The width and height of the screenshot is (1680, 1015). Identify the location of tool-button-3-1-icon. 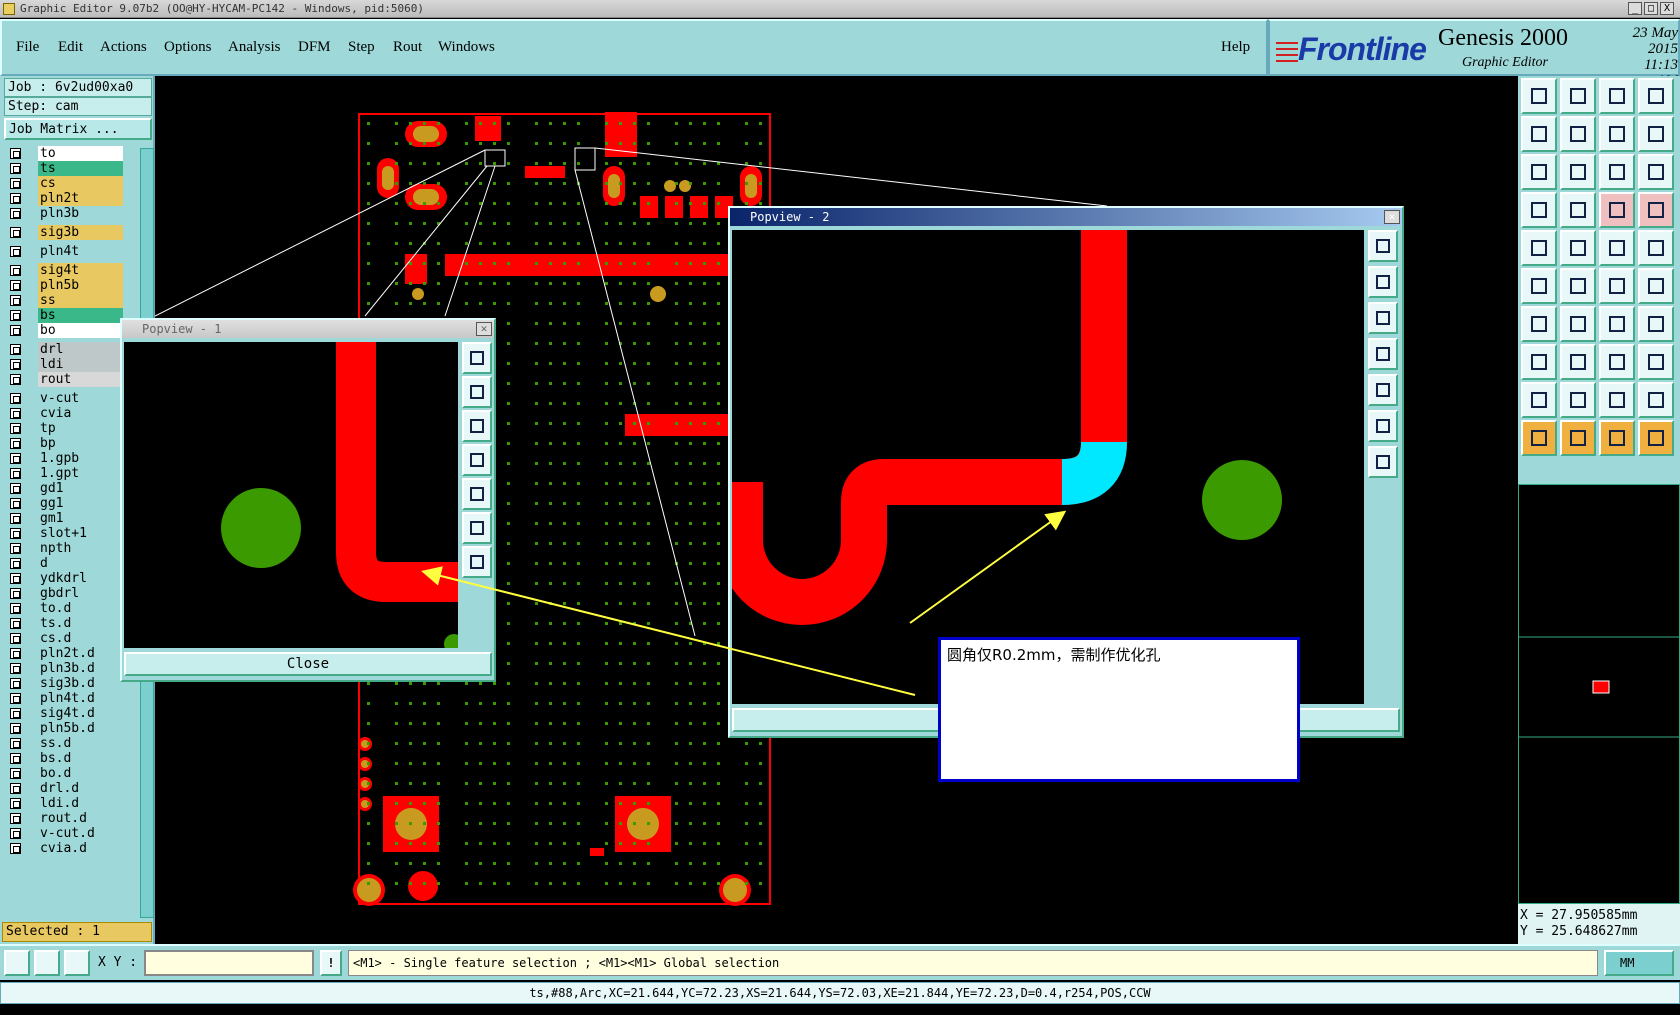
(1578, 210).